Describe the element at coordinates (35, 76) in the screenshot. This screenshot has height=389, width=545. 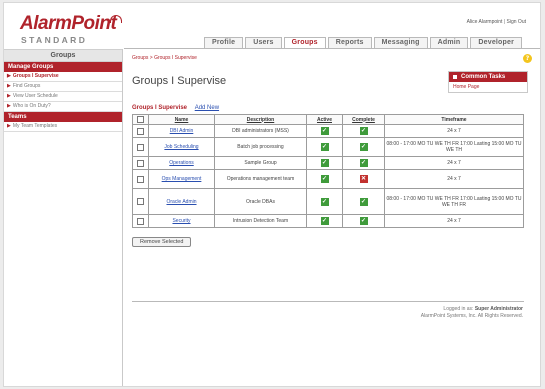
I see `sidebar-item-label: Groups I Supervise` at that location.